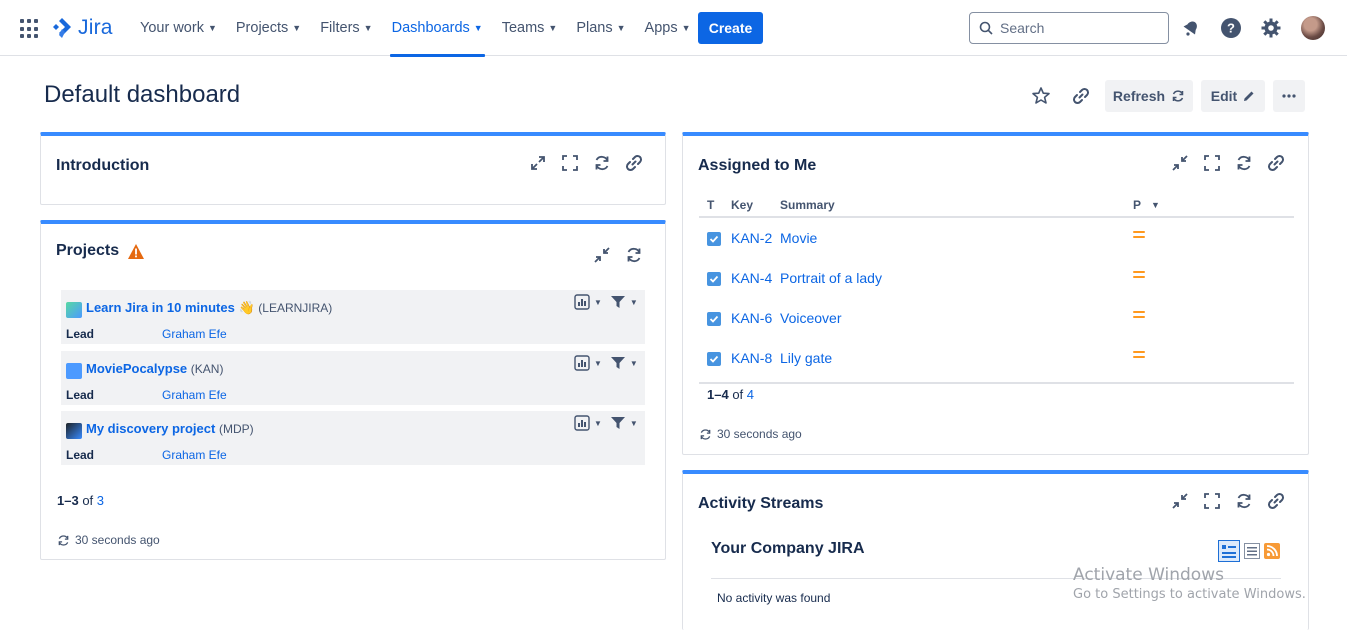 The width and height of the screenshot is (1347, 630). What do you see at coordinates (100, 500) in the screenshot?
I see `count-total-link: 3` at bounding box center [100, 500].